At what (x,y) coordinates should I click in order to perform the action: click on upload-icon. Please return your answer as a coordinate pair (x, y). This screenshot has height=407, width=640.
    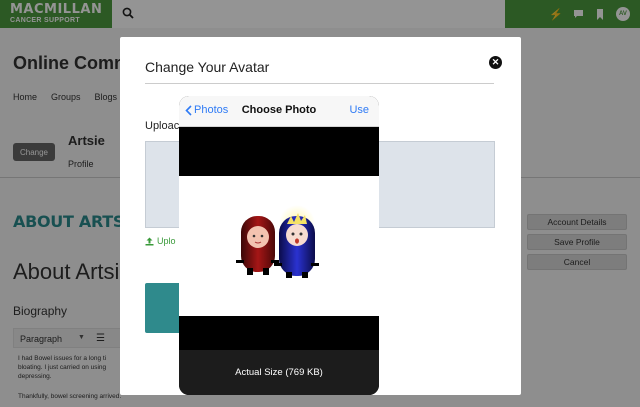
    Looking at the image, I should click on (149, 241).